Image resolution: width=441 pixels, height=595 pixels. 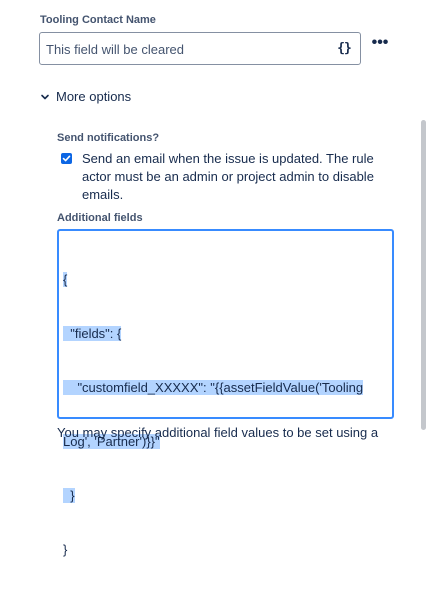 I want to click on send-notifications-label: Send notifications?, so click(x=108, y=138).